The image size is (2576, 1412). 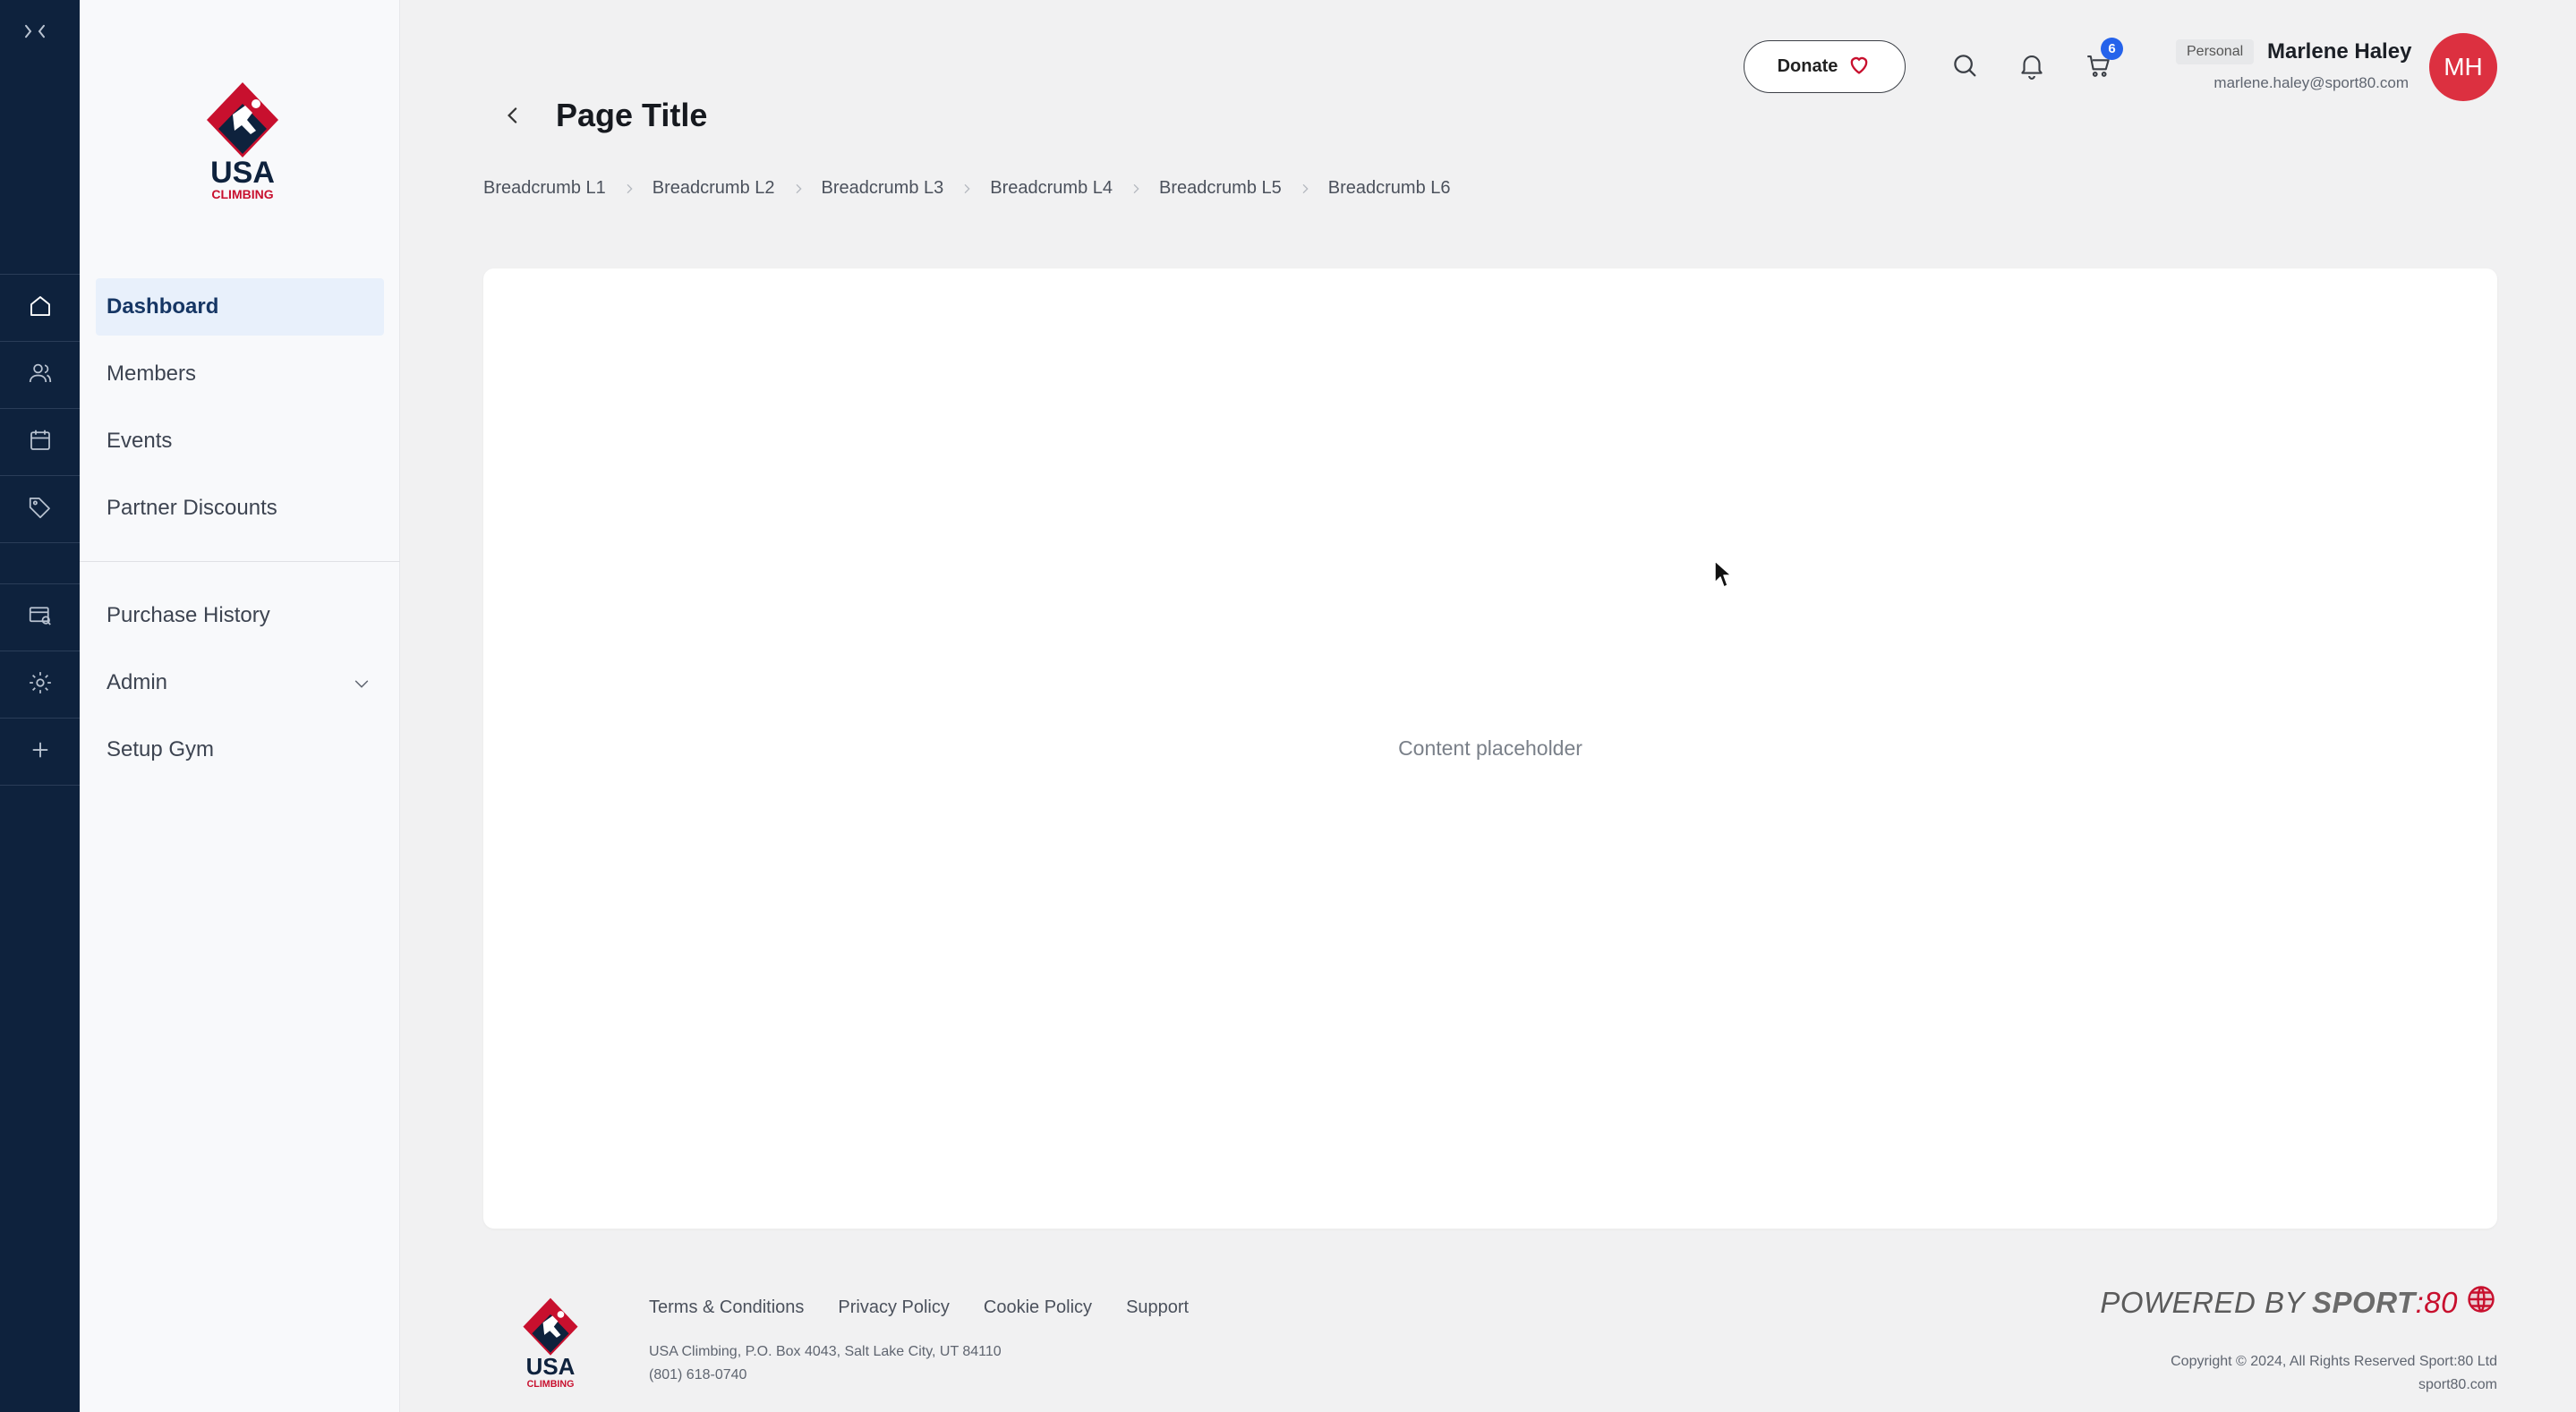 I want to click on rail-members, so click(x=40, y=375).